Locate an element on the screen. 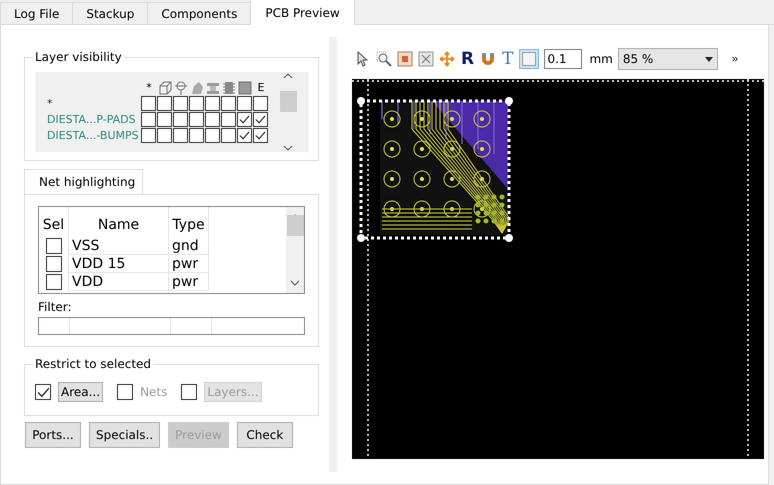 The image size is (774, 485). zoom-dropdown: 85 % is located at coordinates (668, 59).